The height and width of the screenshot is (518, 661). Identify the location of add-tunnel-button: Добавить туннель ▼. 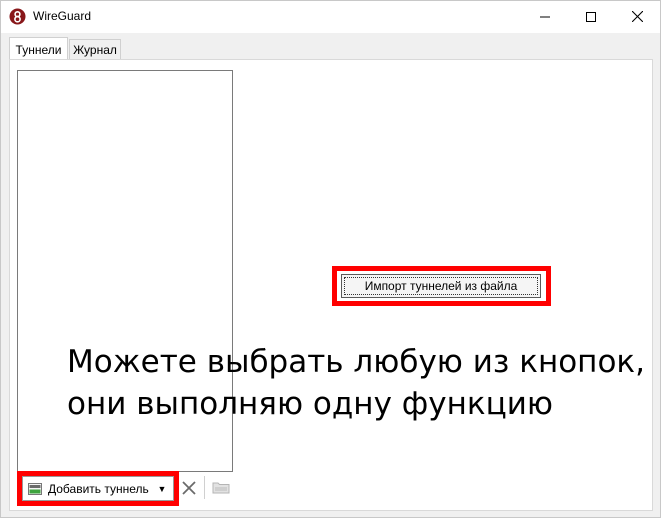
(98, 488).